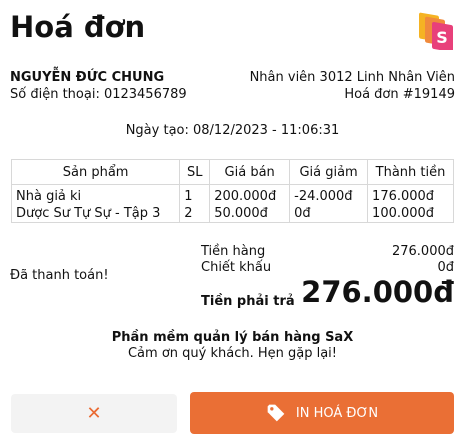 The width and height of the screenshot is (465, 445). What do you see at coordinates (195, 172) in the screenshot?
I see `column-header-qty: SL` at bounding box center [195, 172].